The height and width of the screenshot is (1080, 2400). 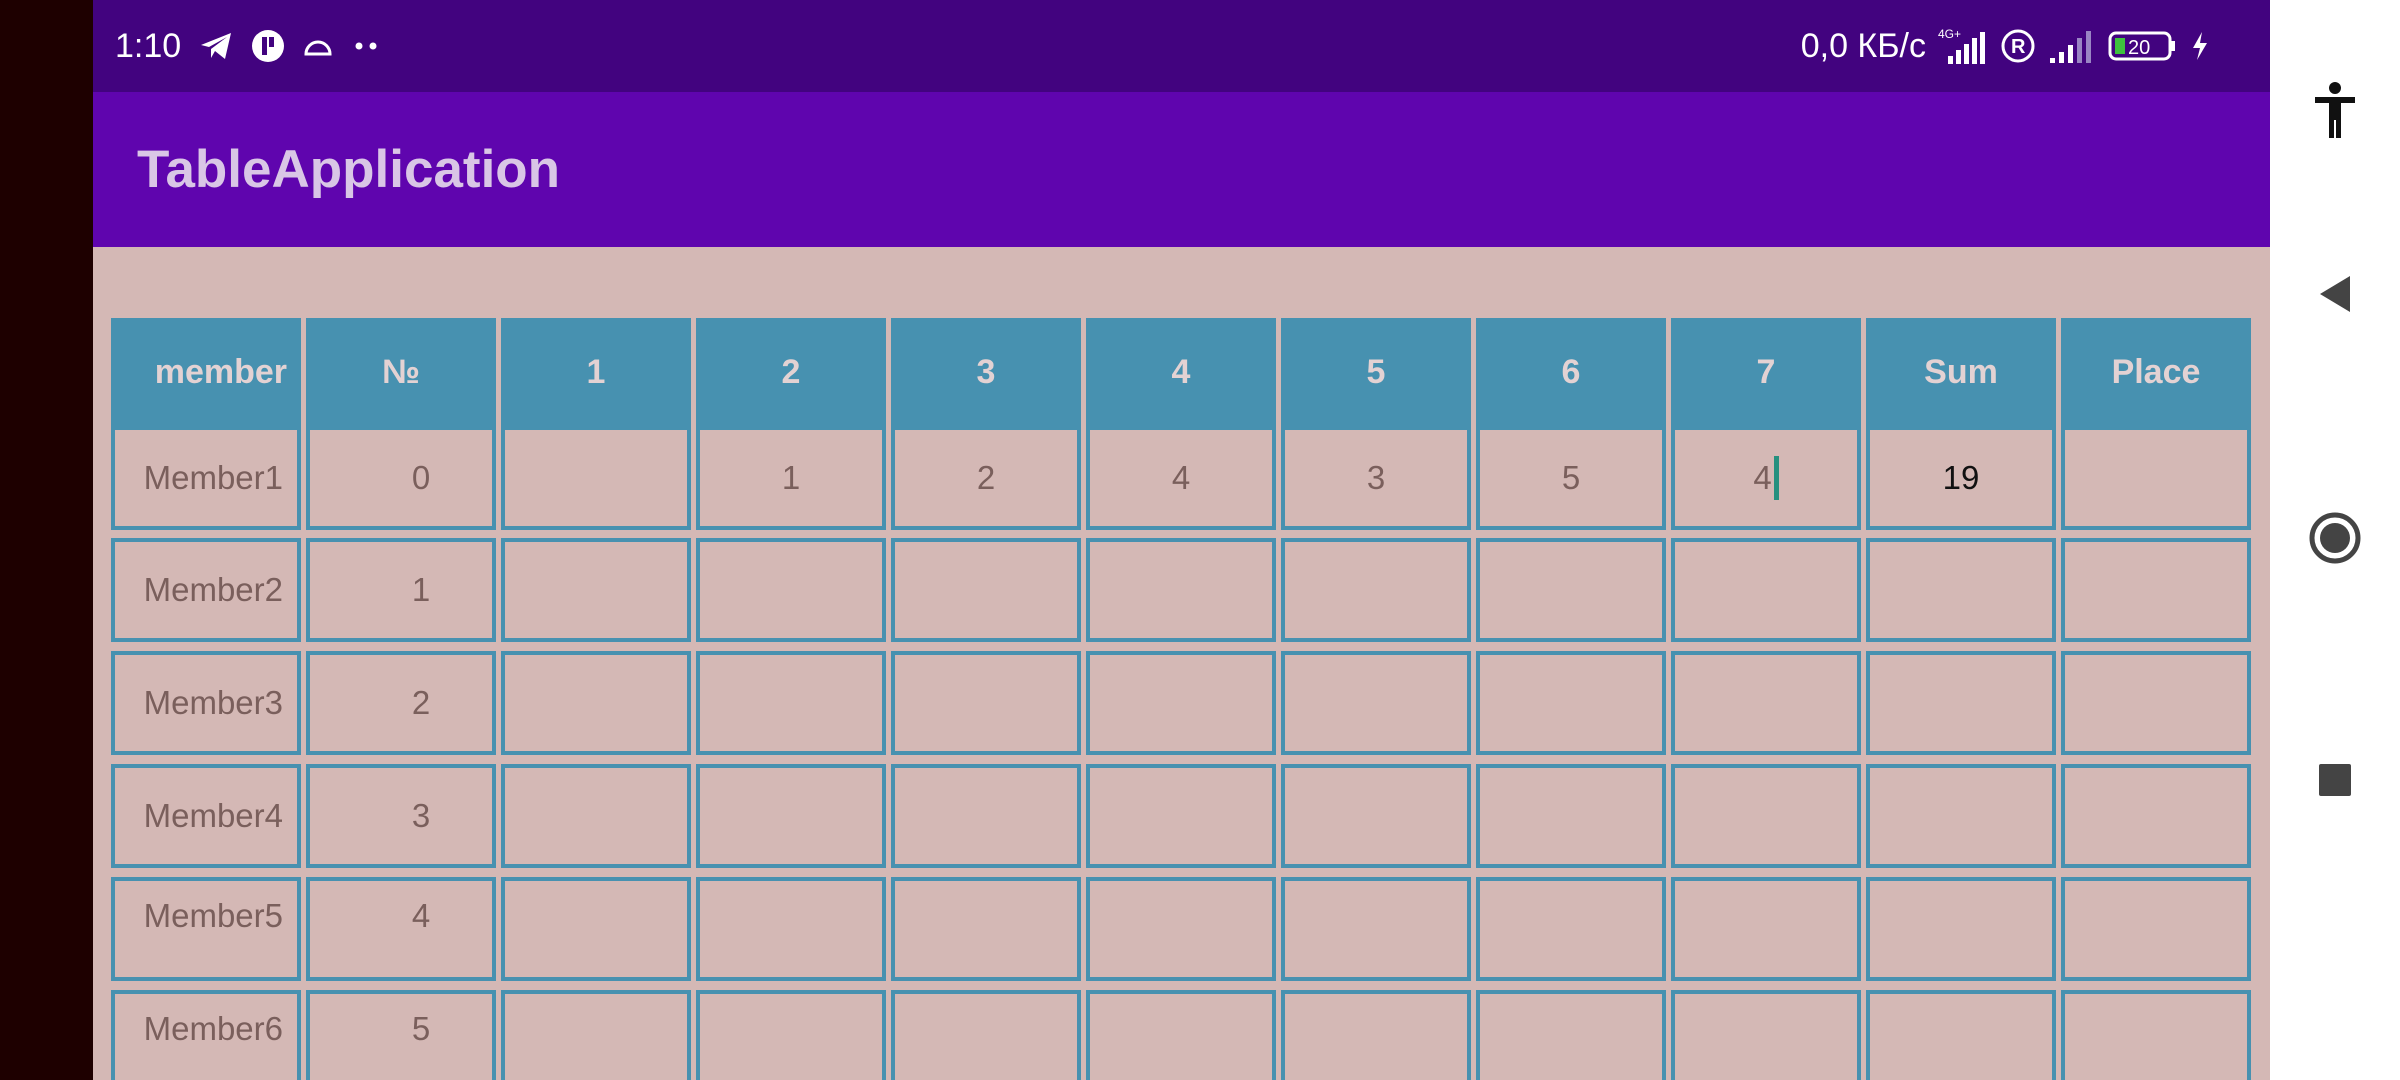 I want to click on member-name-cell: Member3, so click(x=206, y=703).